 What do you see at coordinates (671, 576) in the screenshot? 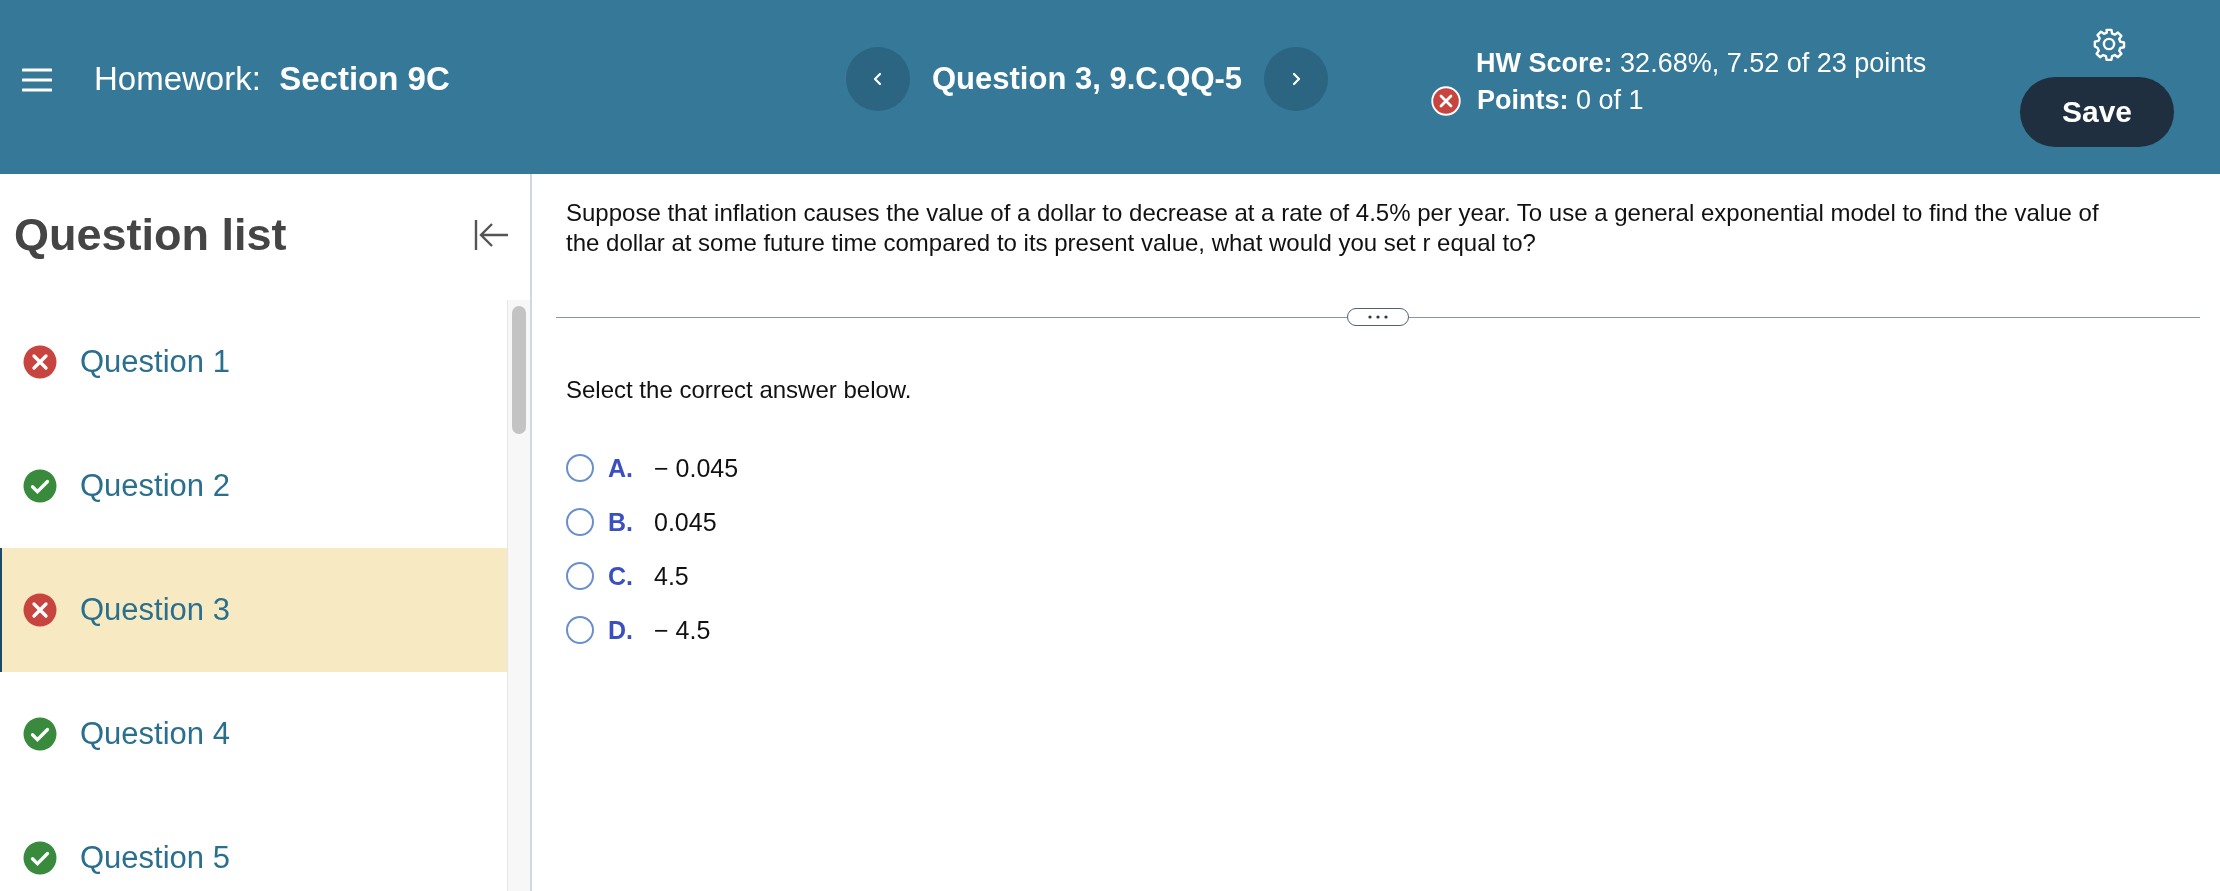
I see `option-text: 4.5` at bounding box center [671, 576].